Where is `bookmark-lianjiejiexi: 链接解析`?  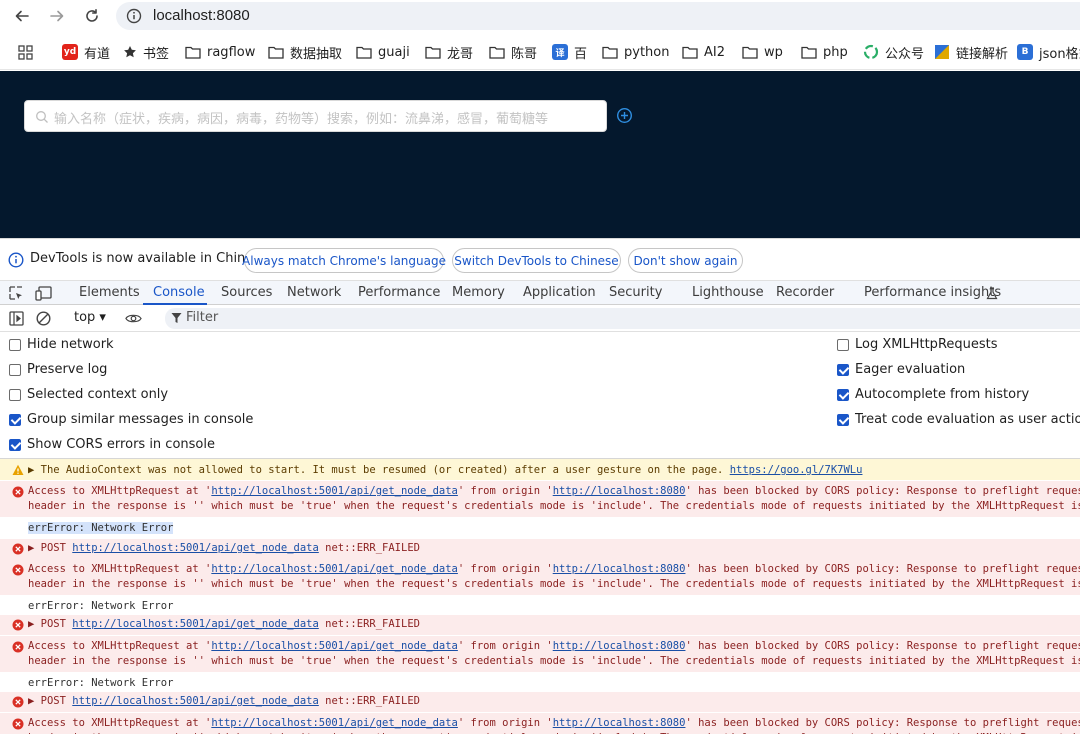
bookmark-lianjiejiexi: 链接解析 is located at coordinates (971, 52).